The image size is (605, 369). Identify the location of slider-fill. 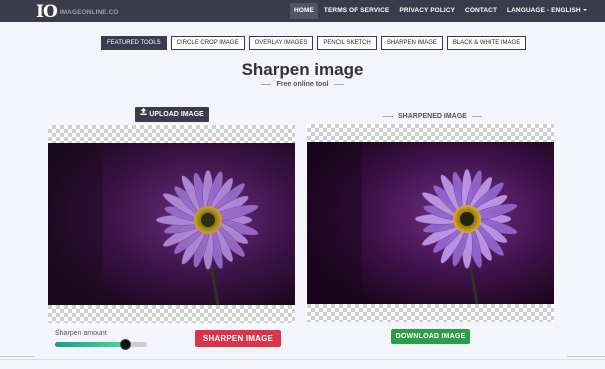
(90, 344).